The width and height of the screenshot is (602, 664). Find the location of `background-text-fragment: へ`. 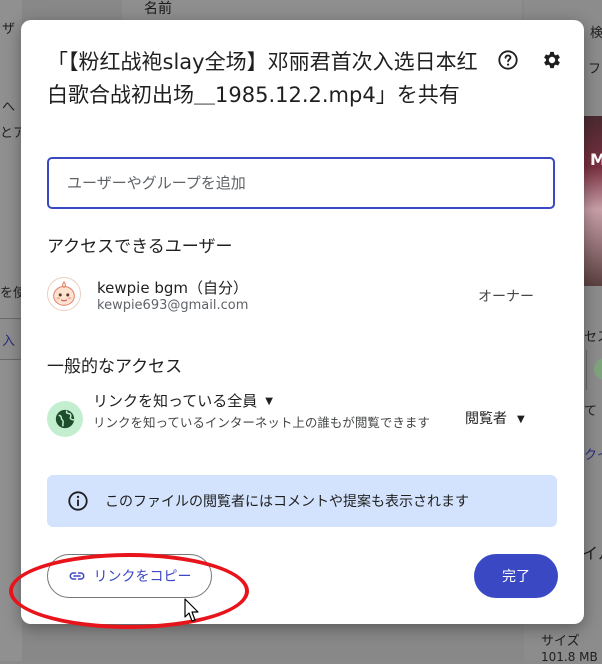

background-text-fragment: へ is located at coordinates (9, 107).